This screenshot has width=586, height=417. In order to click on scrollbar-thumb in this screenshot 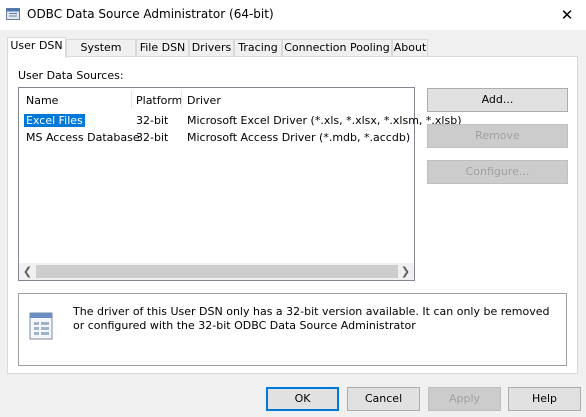, I will do `click(217, 271)`.